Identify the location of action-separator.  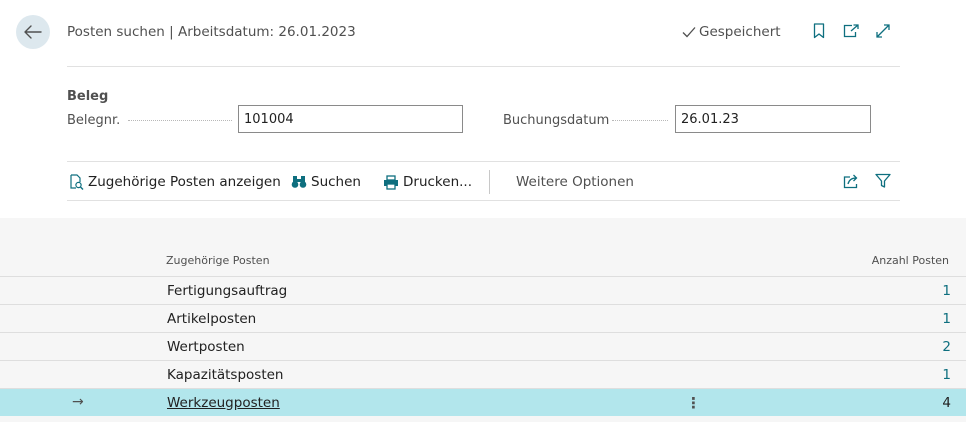
(489, 182).